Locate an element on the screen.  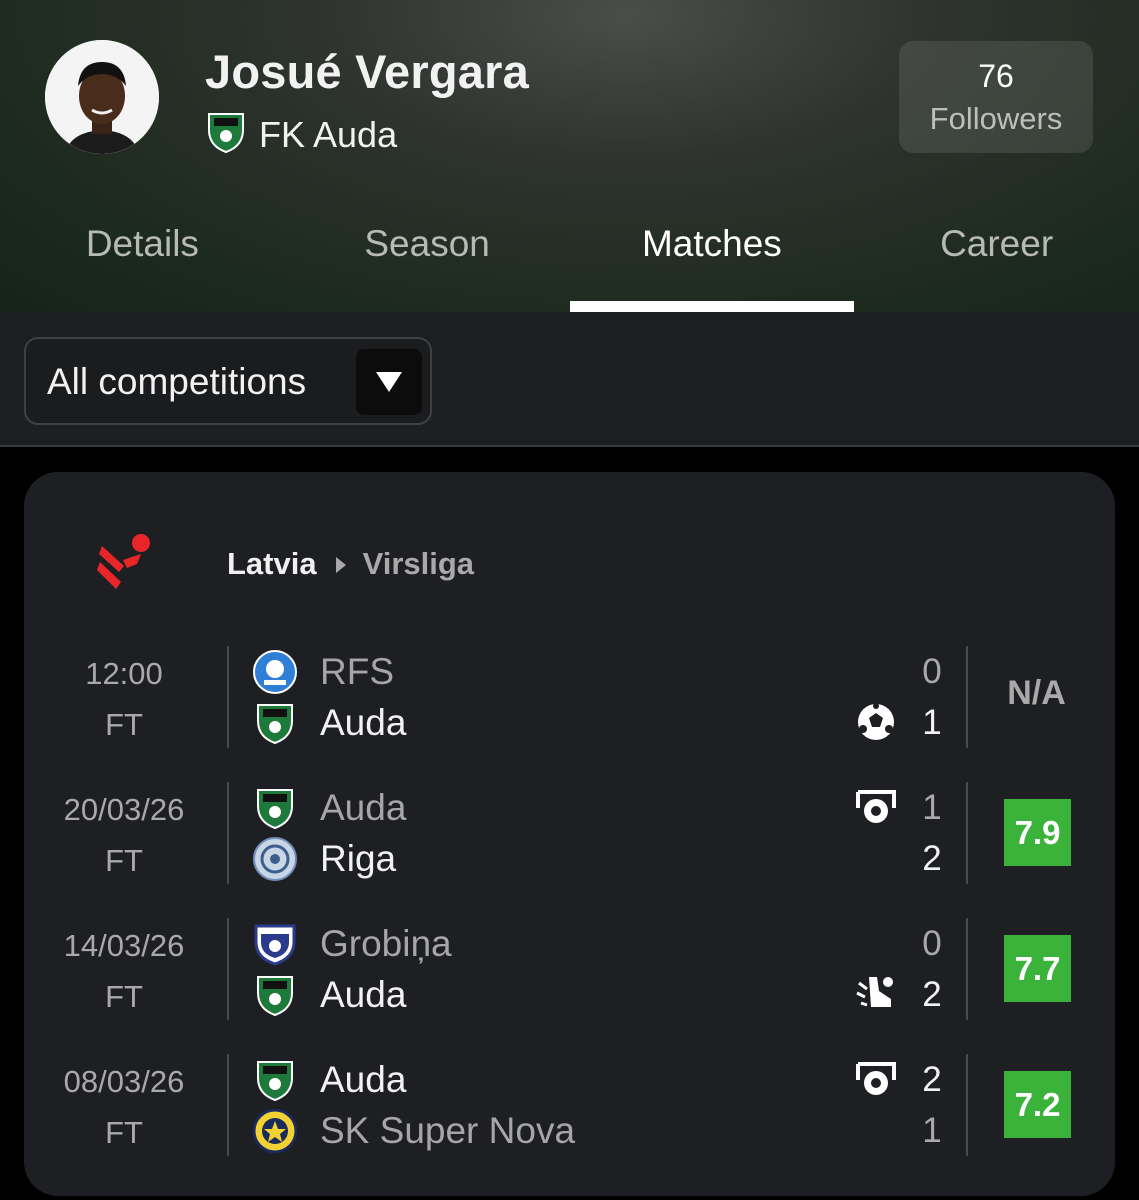
match-time-block: 14/03/26 FT is located at coordinates (124, 971).